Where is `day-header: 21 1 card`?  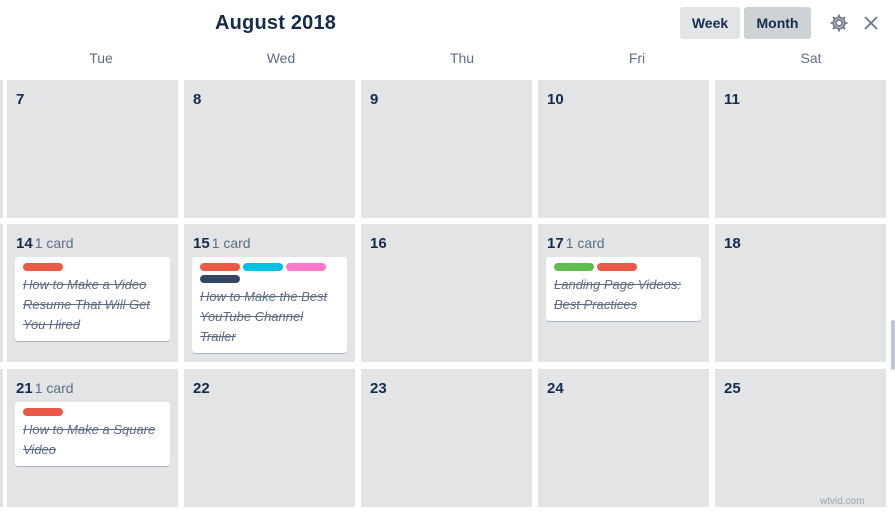
day-header: 21 1 card is located at coordinates (45, 389).